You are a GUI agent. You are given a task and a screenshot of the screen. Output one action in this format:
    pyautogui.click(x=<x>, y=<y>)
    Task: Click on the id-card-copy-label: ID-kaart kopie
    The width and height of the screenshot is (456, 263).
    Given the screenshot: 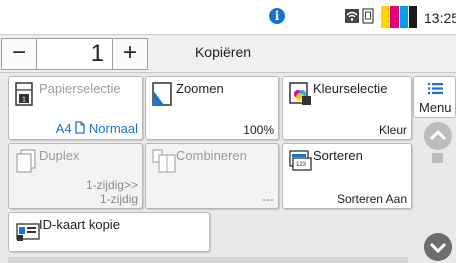 What is the action you would take?
    pyautogui.click(x=79, y=224)
    